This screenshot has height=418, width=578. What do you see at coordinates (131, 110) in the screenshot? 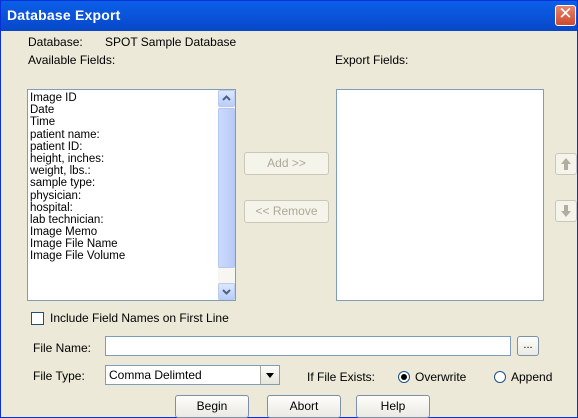
I see `list-item: Date` at bounding box center [131, 110].